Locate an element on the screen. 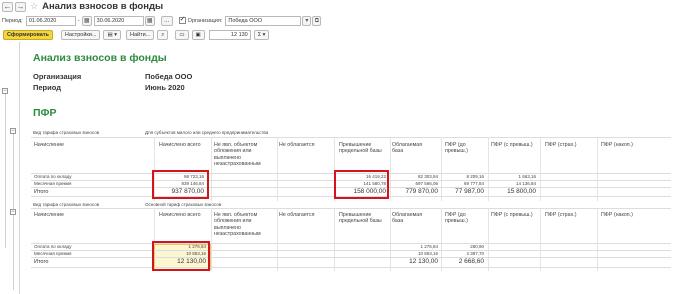 The height and width of the screenshot is (294, 674). find-icon: ⌕ is located at coordinates (163, 35).